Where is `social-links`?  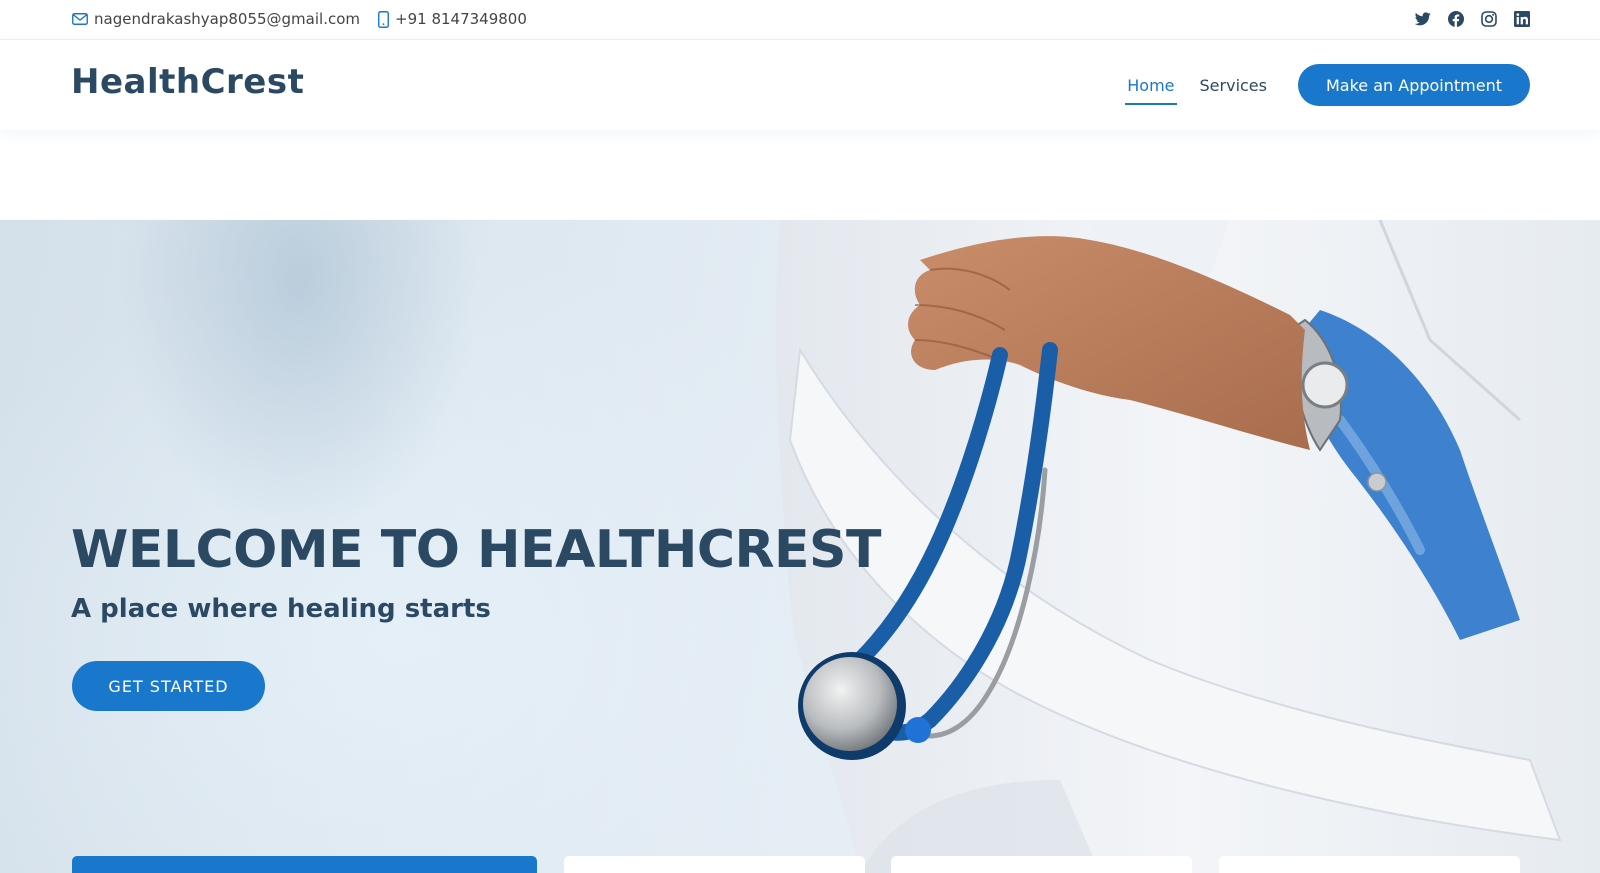
social-links is located at coordinates (1472, 19).